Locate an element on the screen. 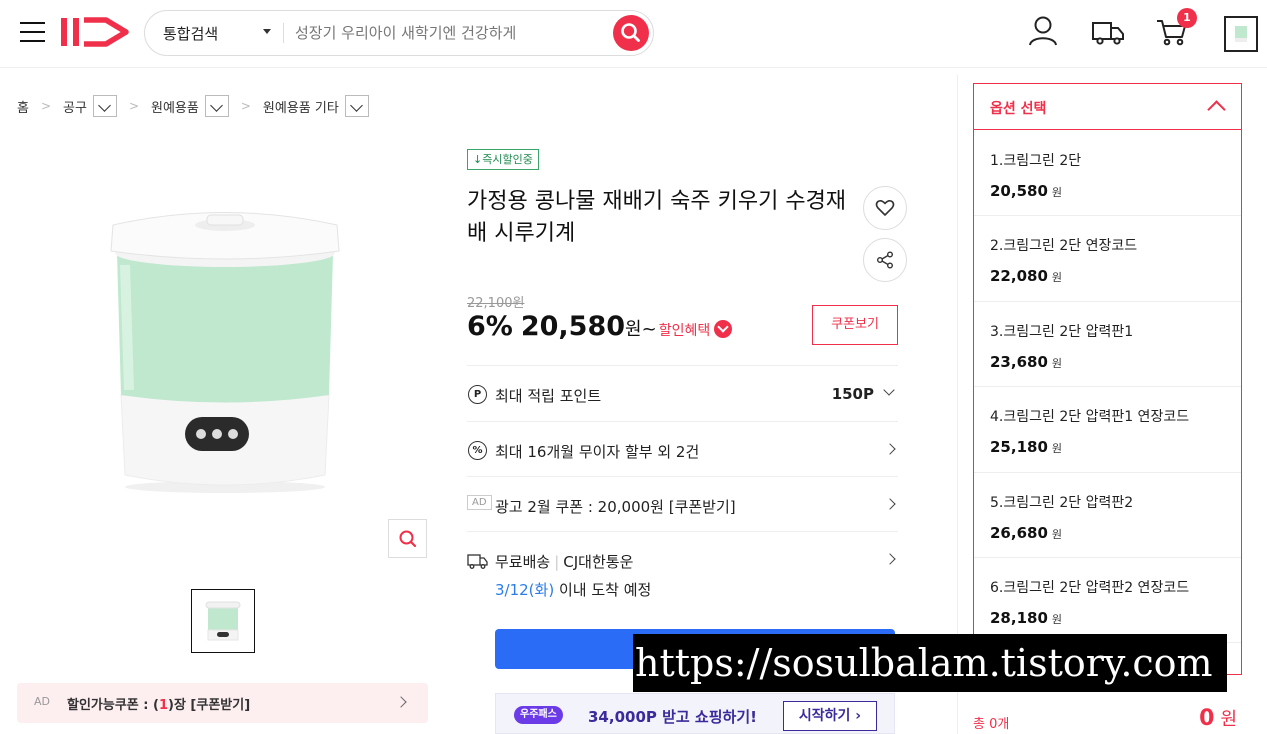 The image size is (1267, 734). ad-label: AD is located at coordinates (42, 701).